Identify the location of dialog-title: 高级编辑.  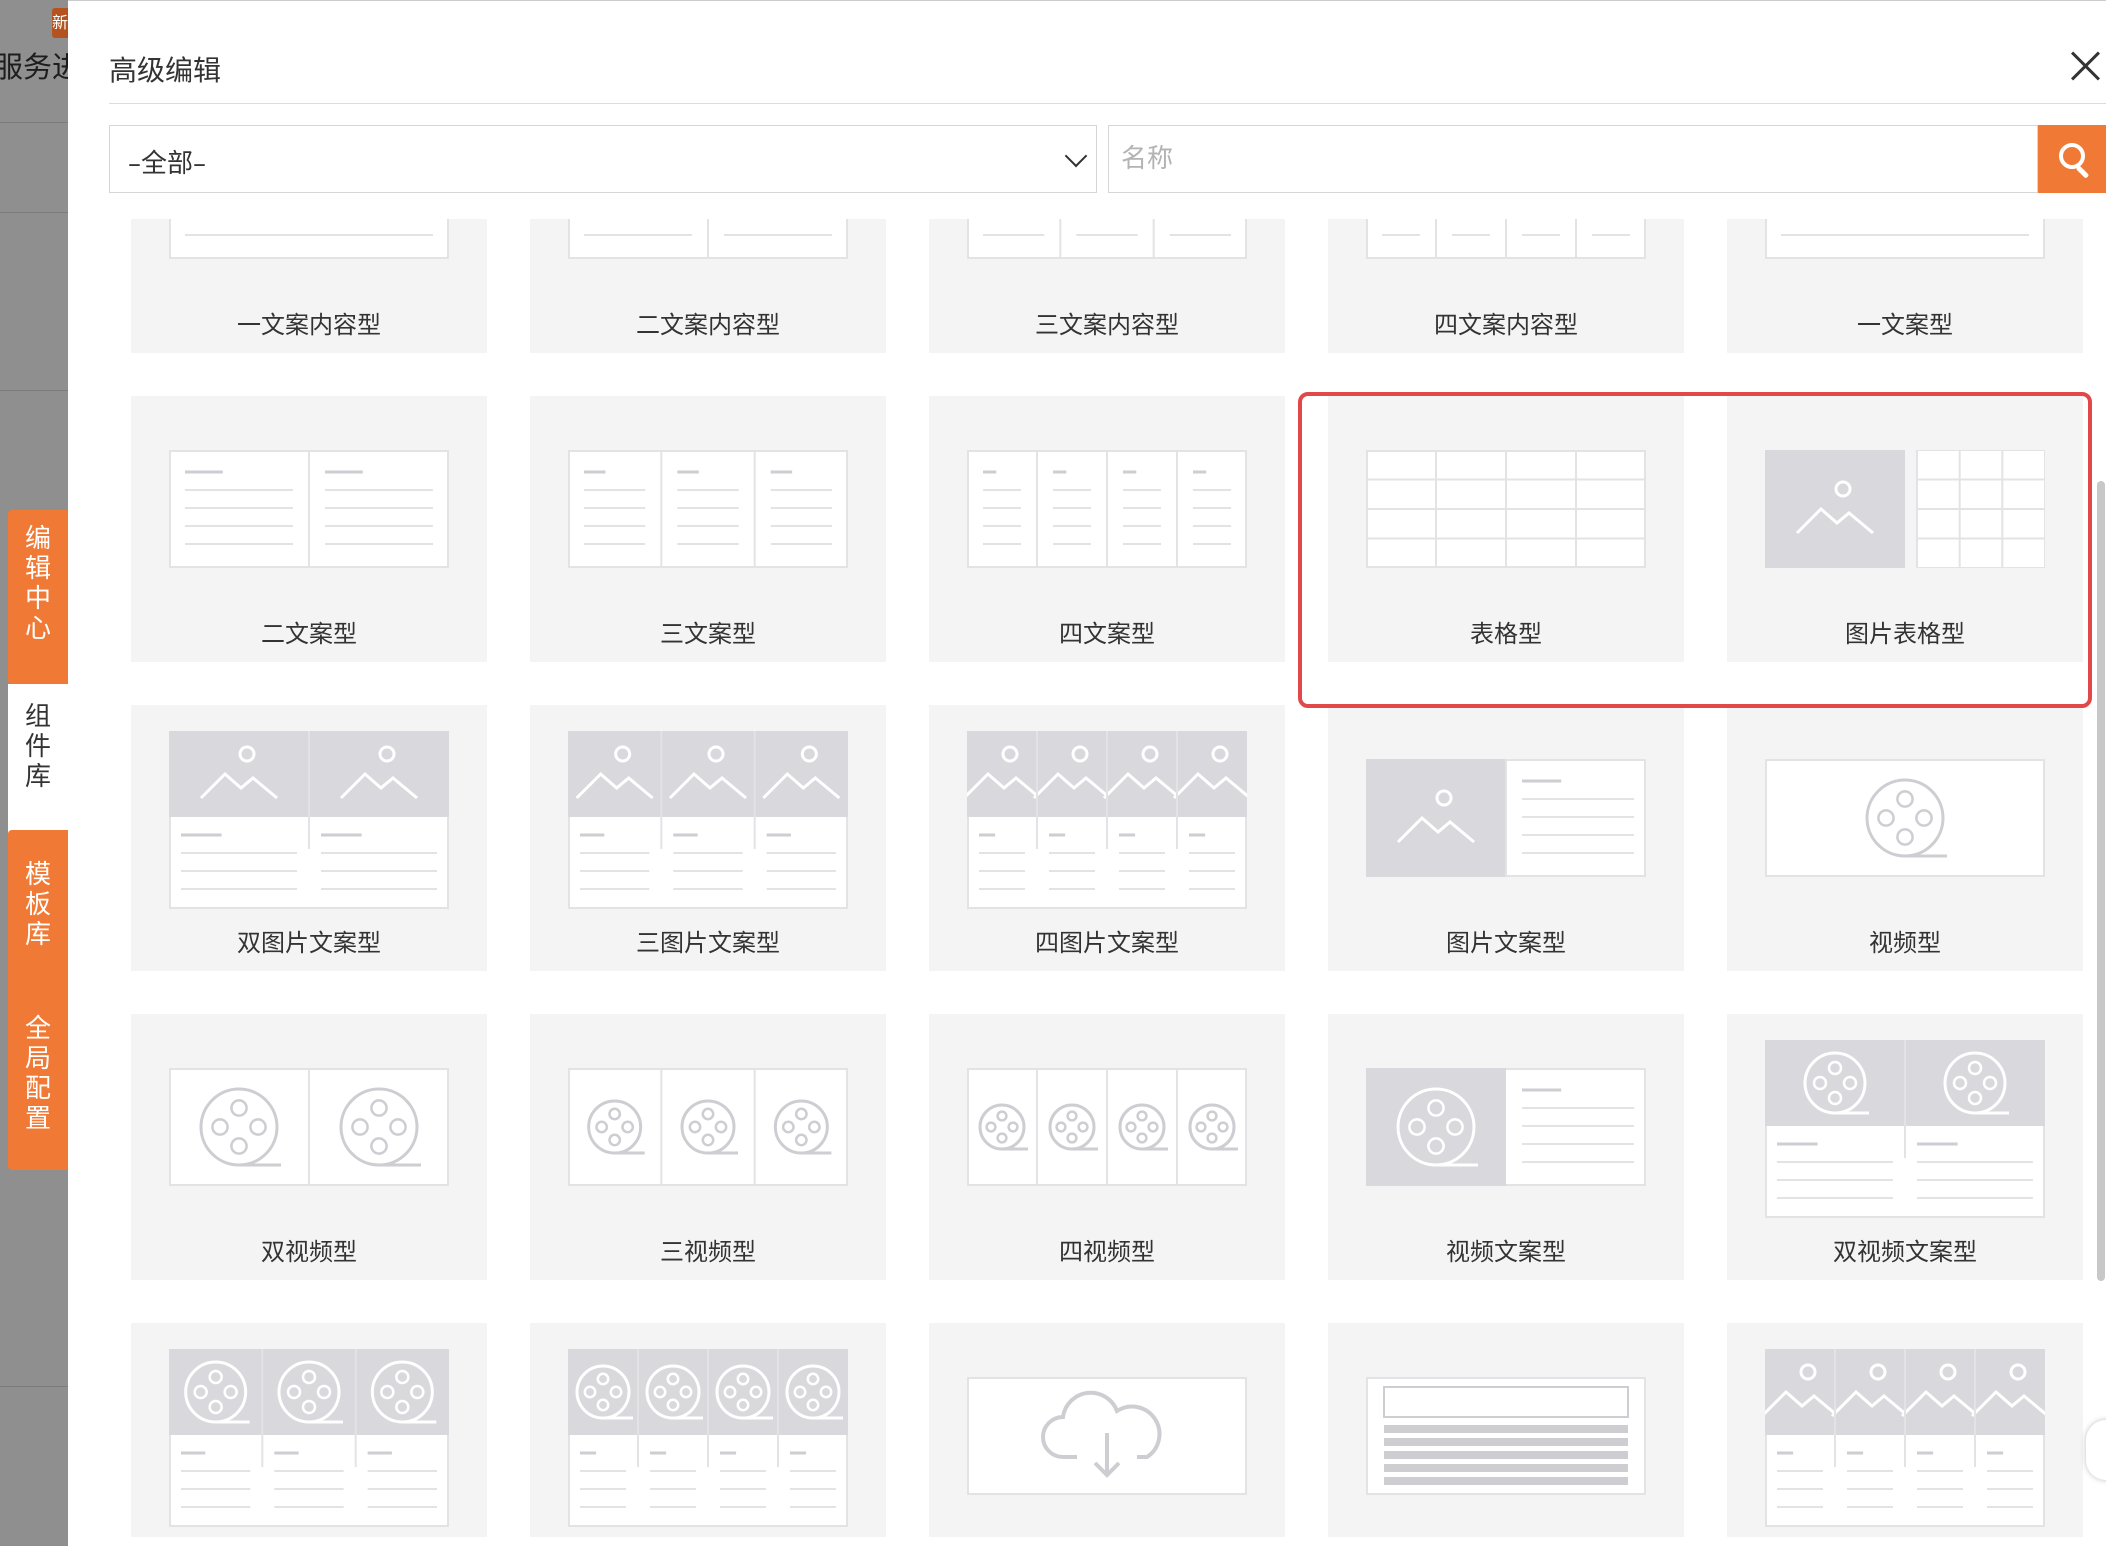
(165, 70).